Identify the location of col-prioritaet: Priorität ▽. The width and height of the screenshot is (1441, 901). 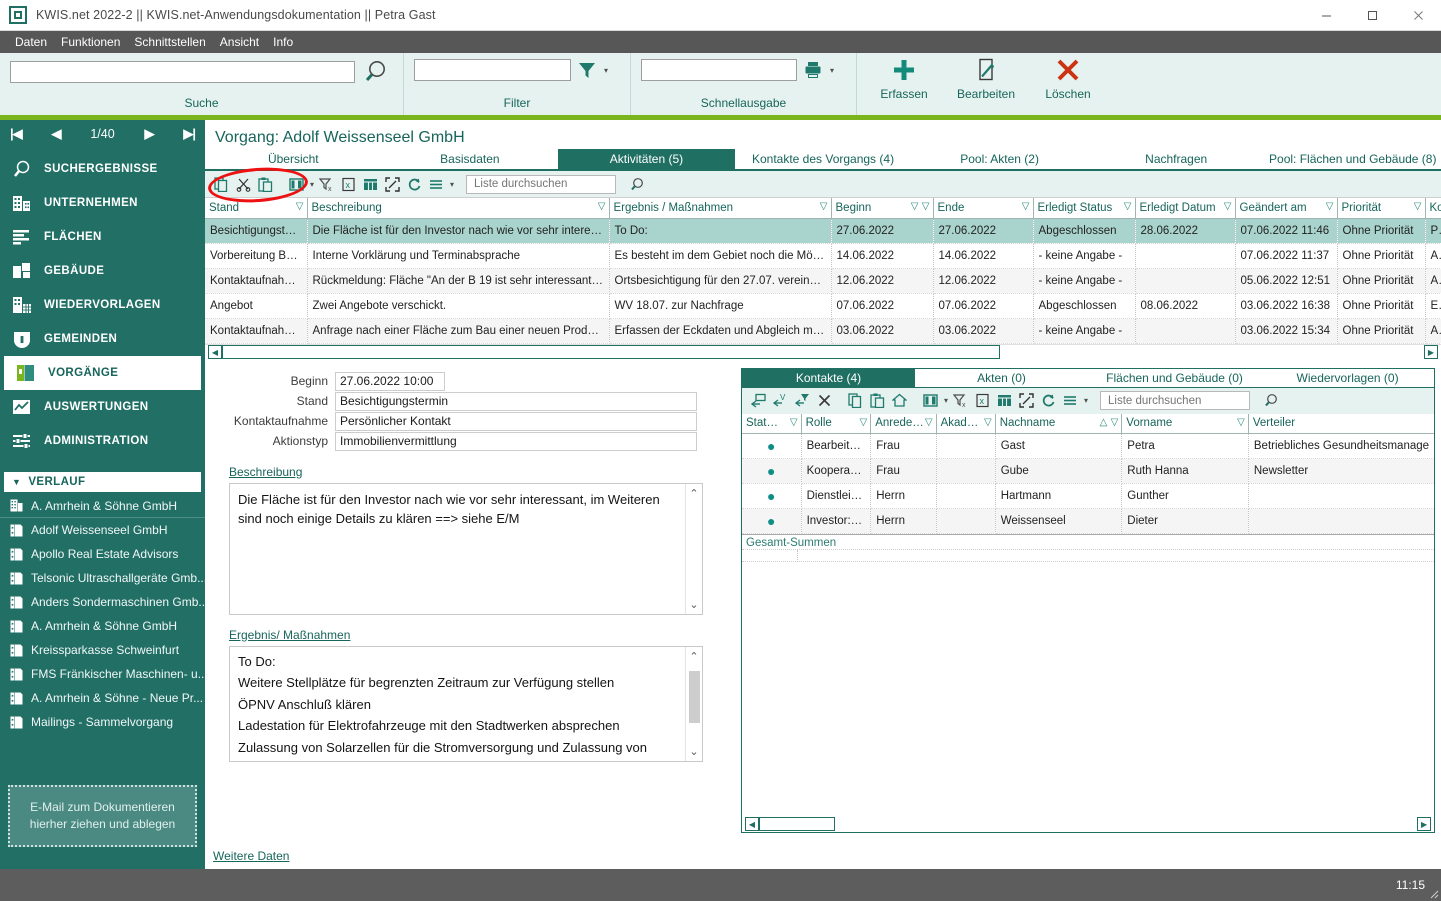
(1381, 208).